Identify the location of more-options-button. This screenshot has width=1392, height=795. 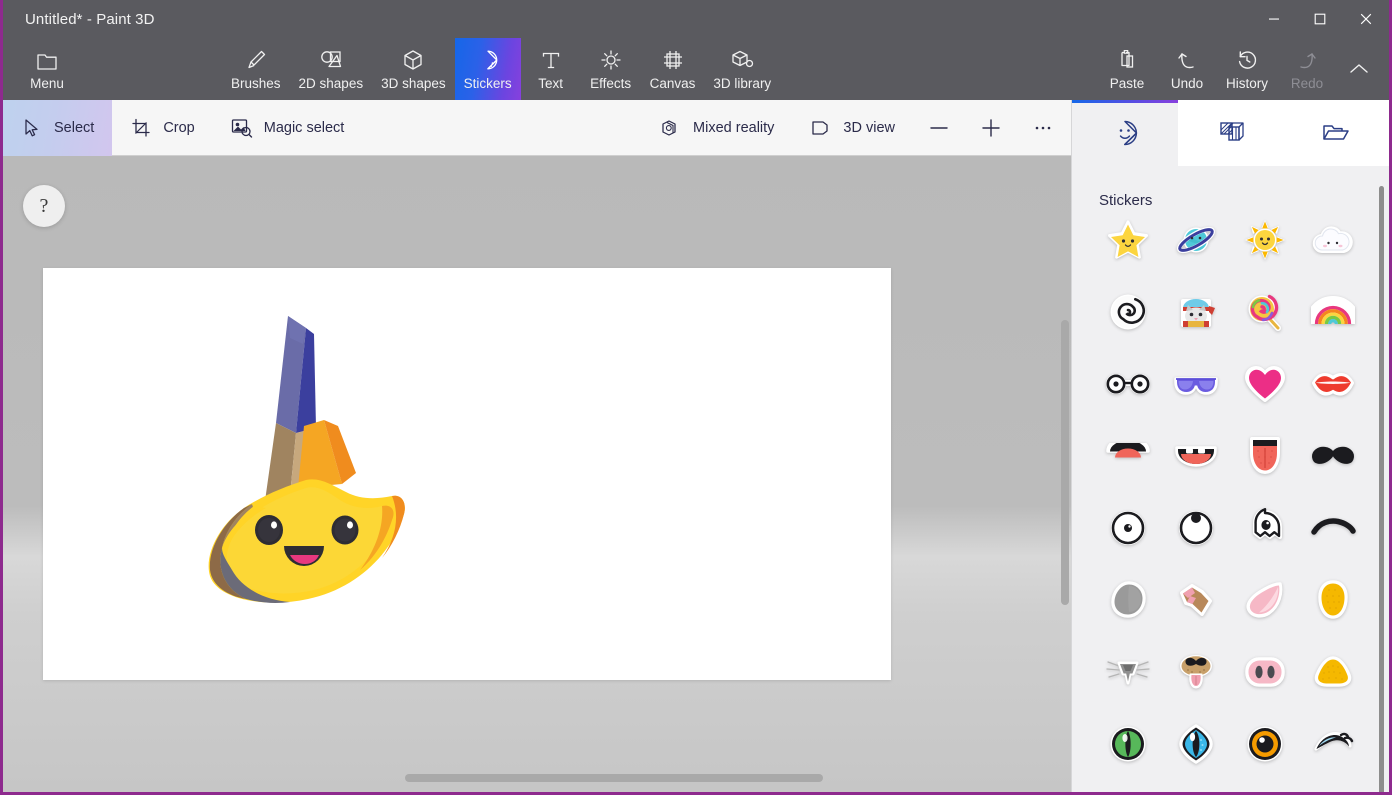
(1043, 128).